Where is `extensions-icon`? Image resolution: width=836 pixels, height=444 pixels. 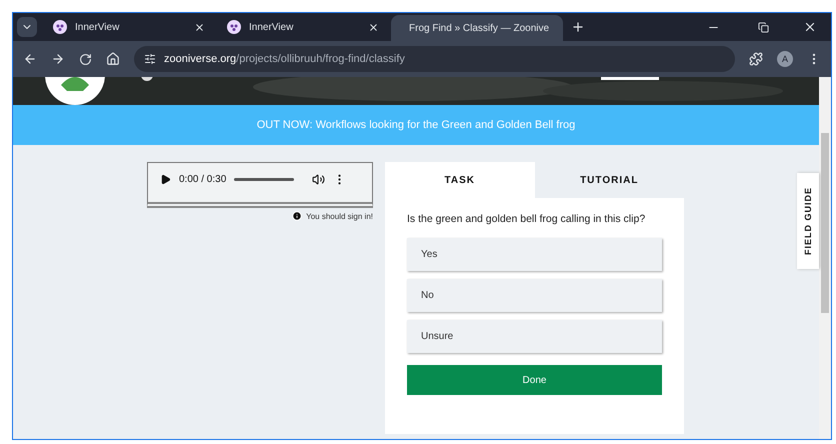
extensions-icon is located at coordinates (756, 59).